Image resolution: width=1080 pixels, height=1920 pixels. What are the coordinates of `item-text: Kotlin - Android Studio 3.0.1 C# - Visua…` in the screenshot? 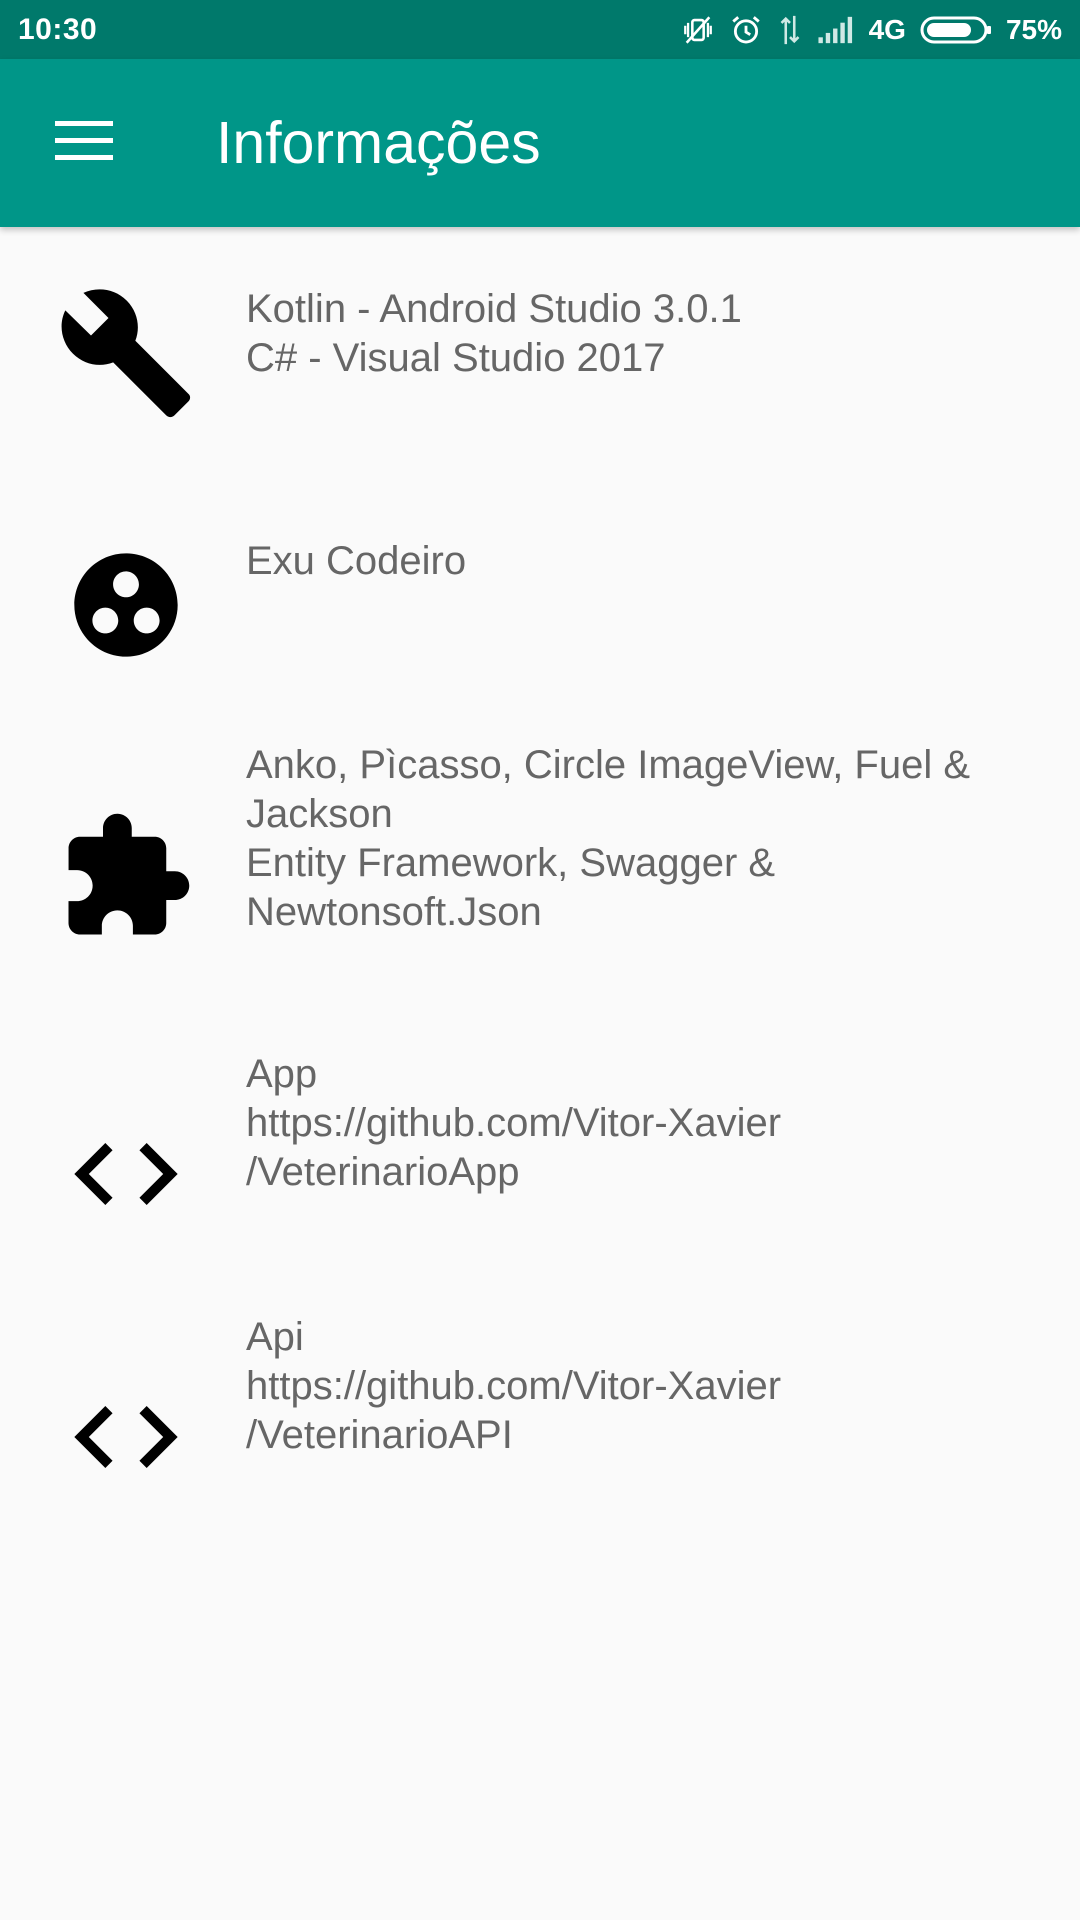 It's located at (641, 334).